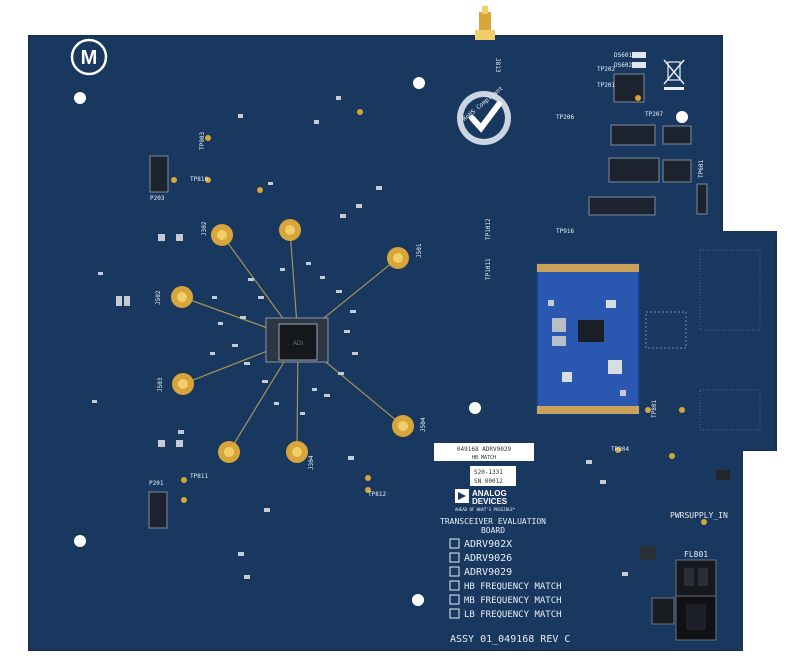 The image size is (800, 671). I want to click on svg-text: J504, so click(423, 424).